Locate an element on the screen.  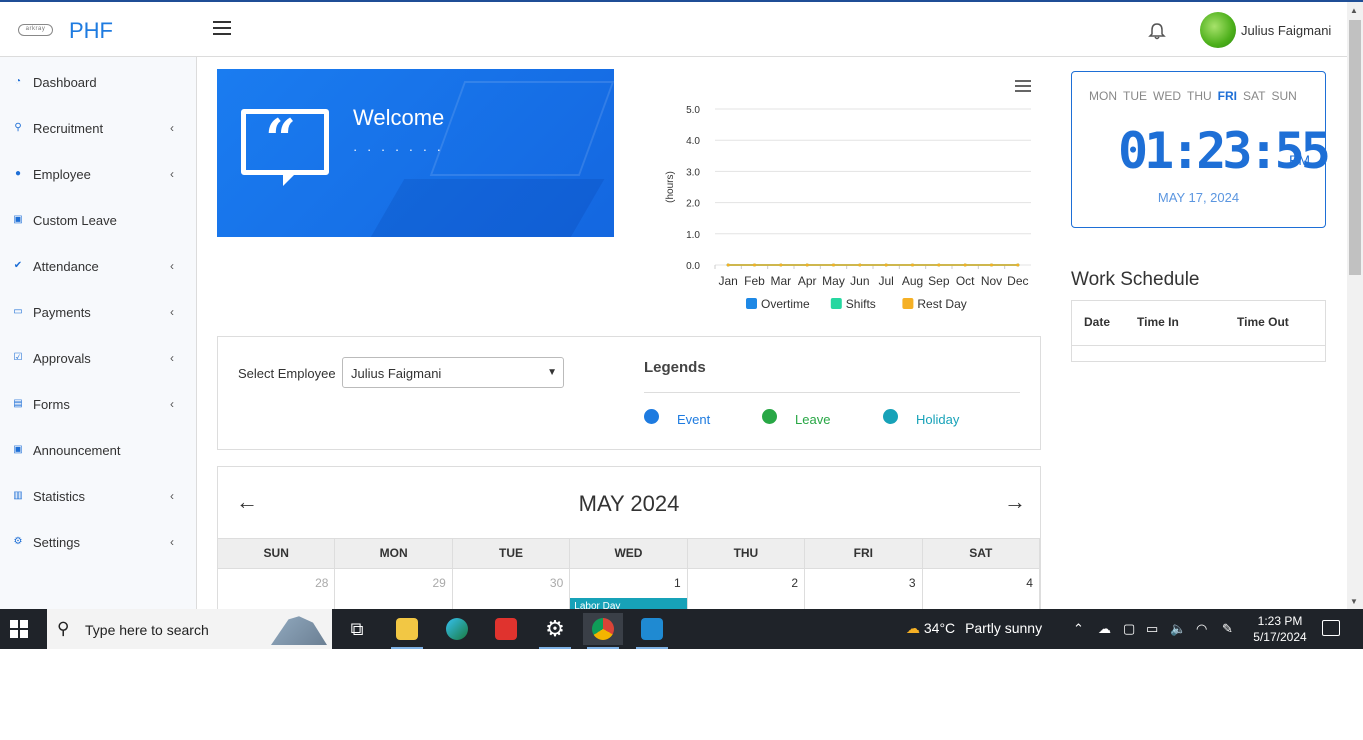
weekday-header: WED is located at coordinates (629, 553).